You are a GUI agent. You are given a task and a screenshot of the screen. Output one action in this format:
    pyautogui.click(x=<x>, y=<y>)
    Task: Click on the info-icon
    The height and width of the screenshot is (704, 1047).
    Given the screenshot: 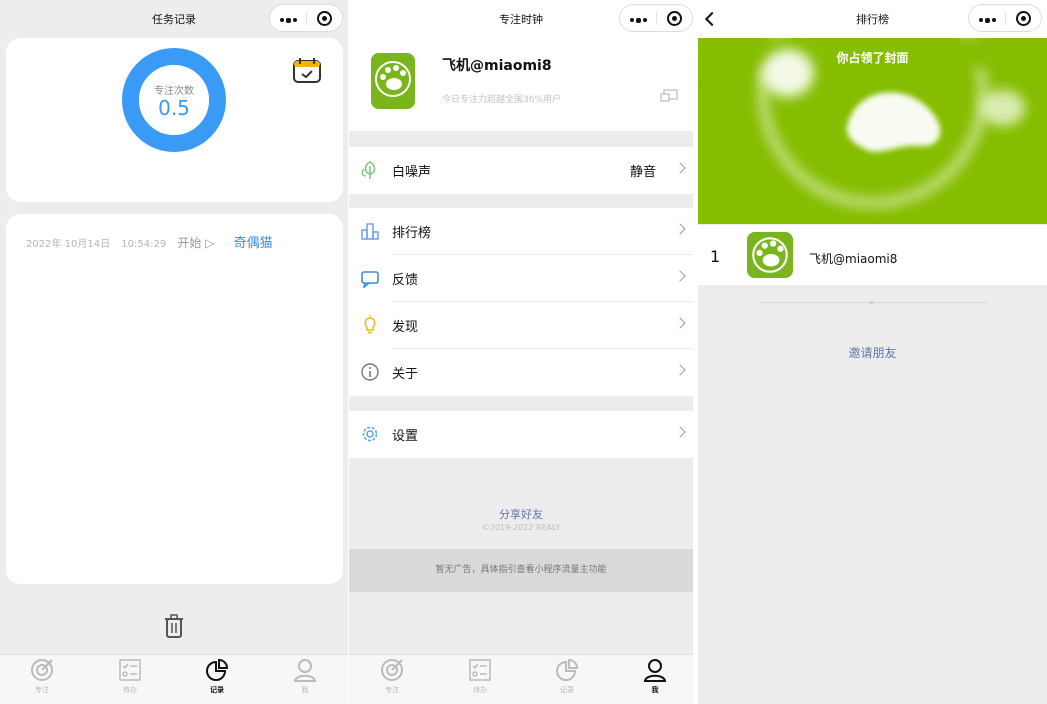 What is the action you would take?
    pyautogui.click(x=370, y=372)
    